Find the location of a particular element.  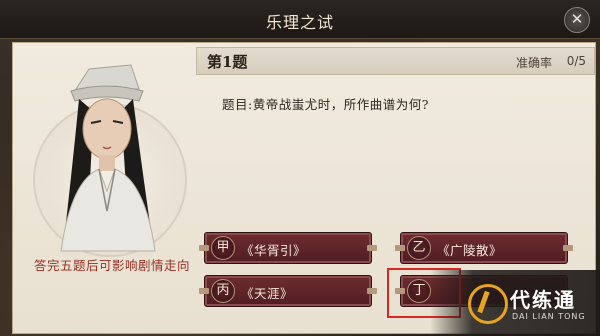

answer-badge: 甲 is located at coordinates (223, 248).